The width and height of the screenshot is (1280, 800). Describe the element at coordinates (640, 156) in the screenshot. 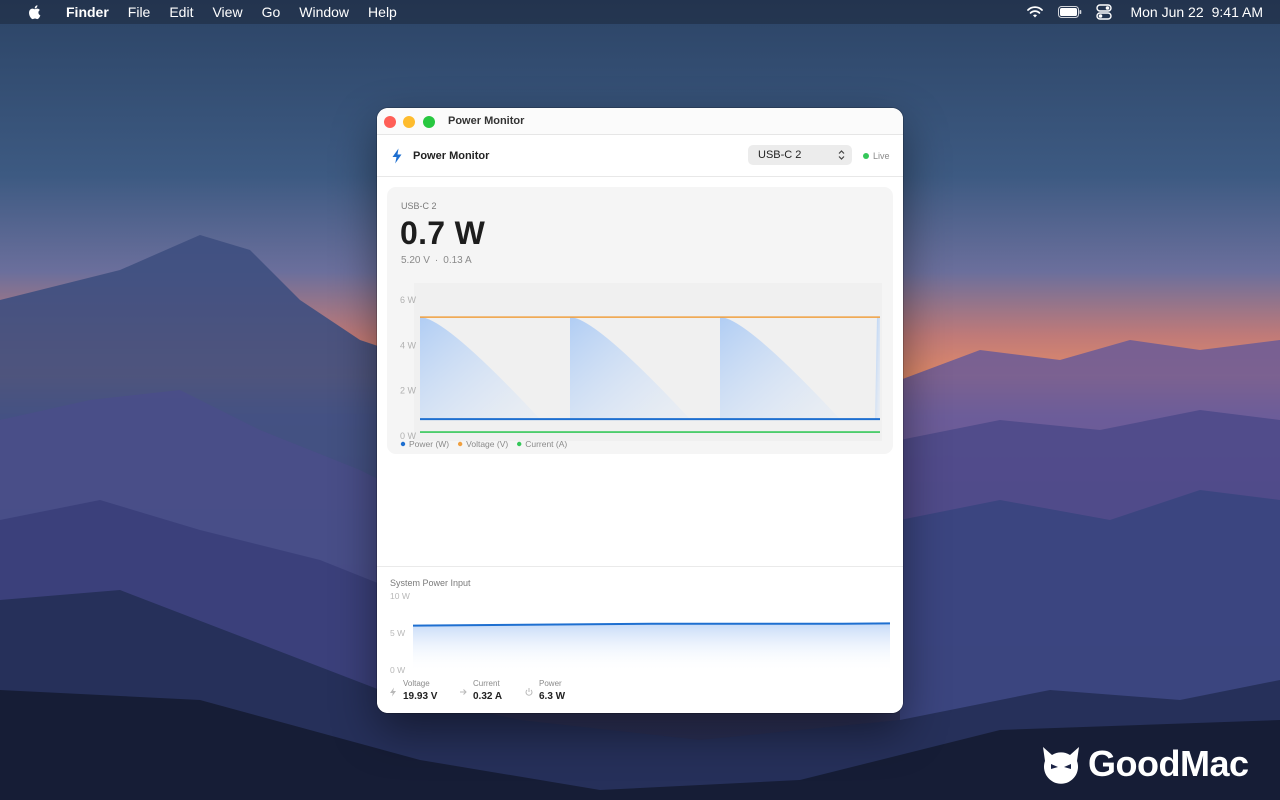

I see `toolbar: Power Monitor USB-C 2 Live` at that location.